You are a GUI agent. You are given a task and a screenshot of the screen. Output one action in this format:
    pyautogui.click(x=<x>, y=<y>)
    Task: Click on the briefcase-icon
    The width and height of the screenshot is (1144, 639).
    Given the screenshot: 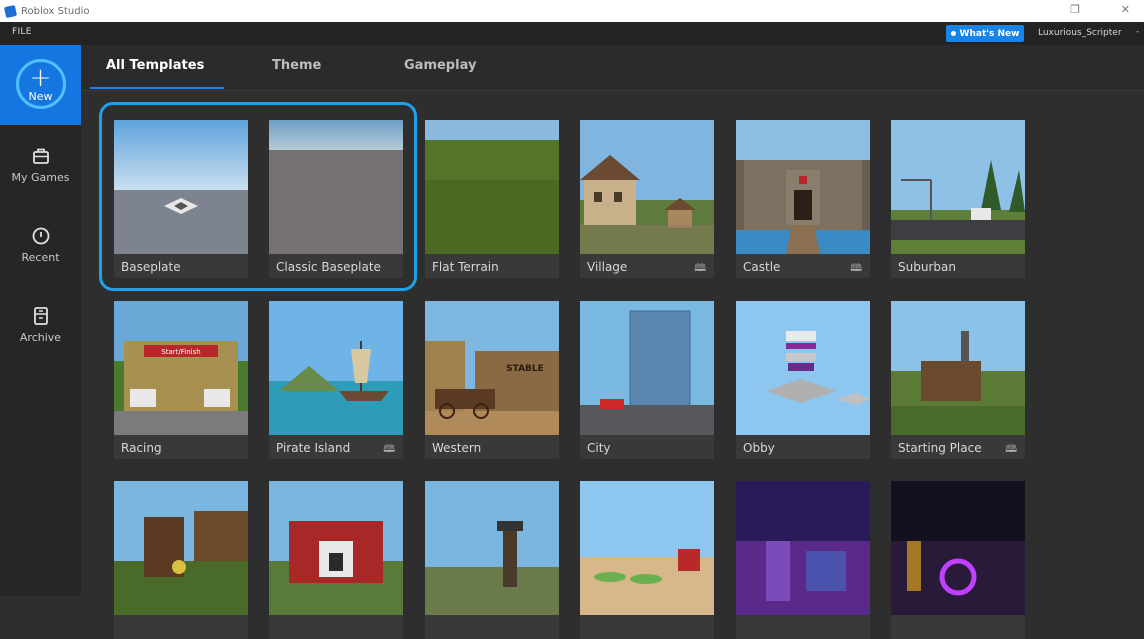 What is the action you would take?
    pyautogui.click(x=40, y=156)
    